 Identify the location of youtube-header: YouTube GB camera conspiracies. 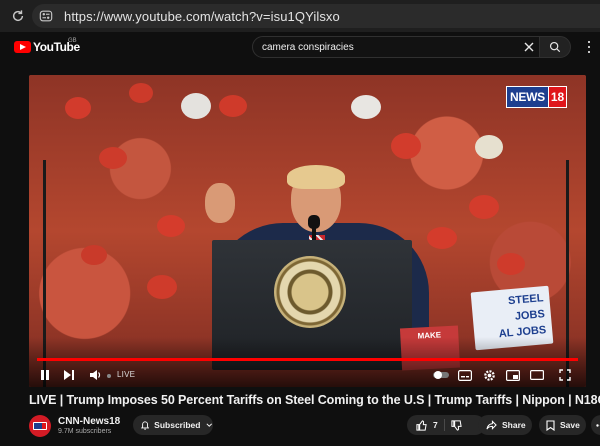
(300, 47).